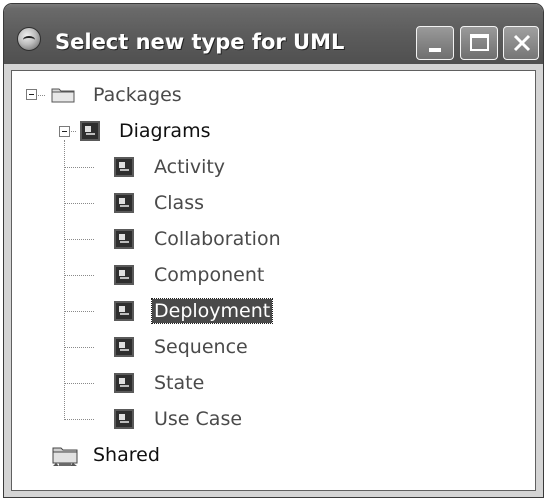  I want to click on close-button, so click(521, 43).